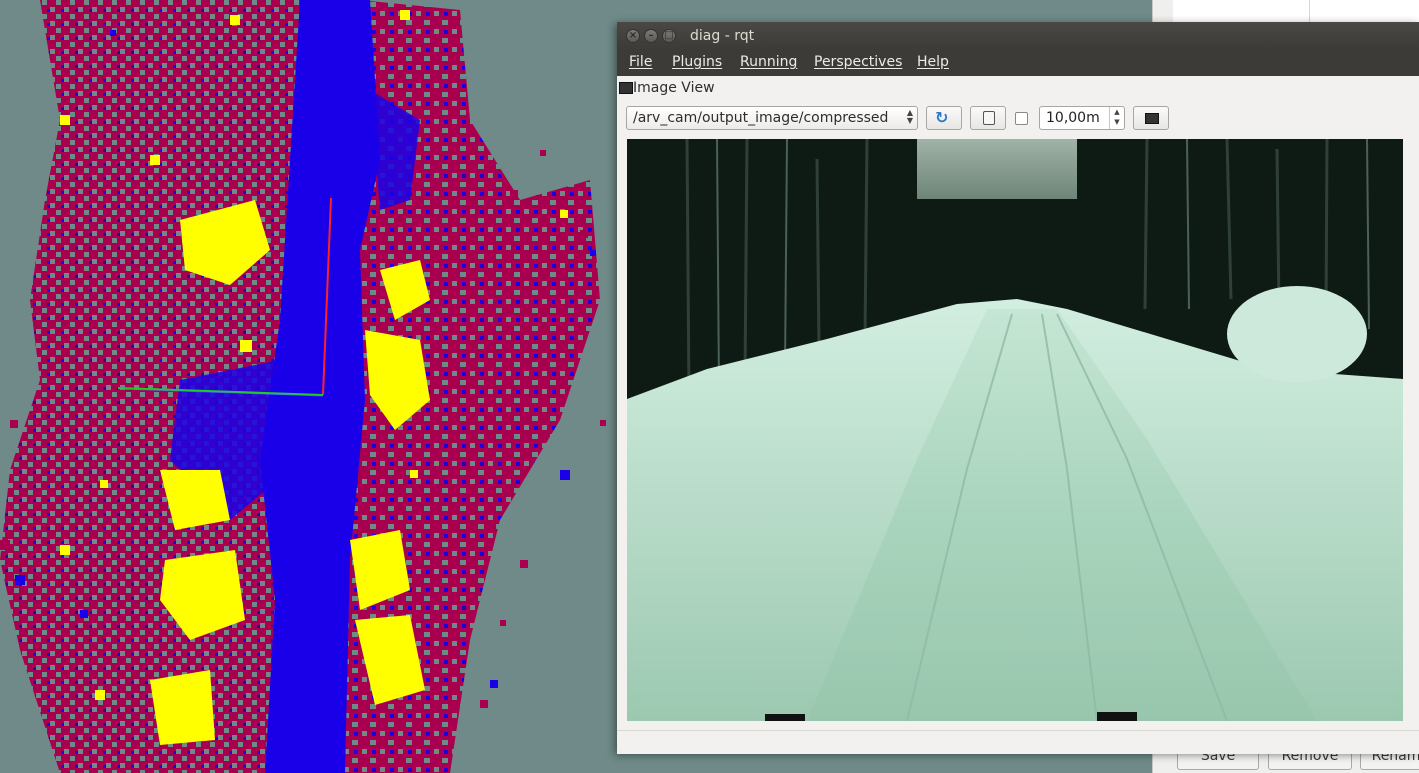  Describe the element at coordinates (1018, 742) in the screenshot. I see `status-bar` at that location.